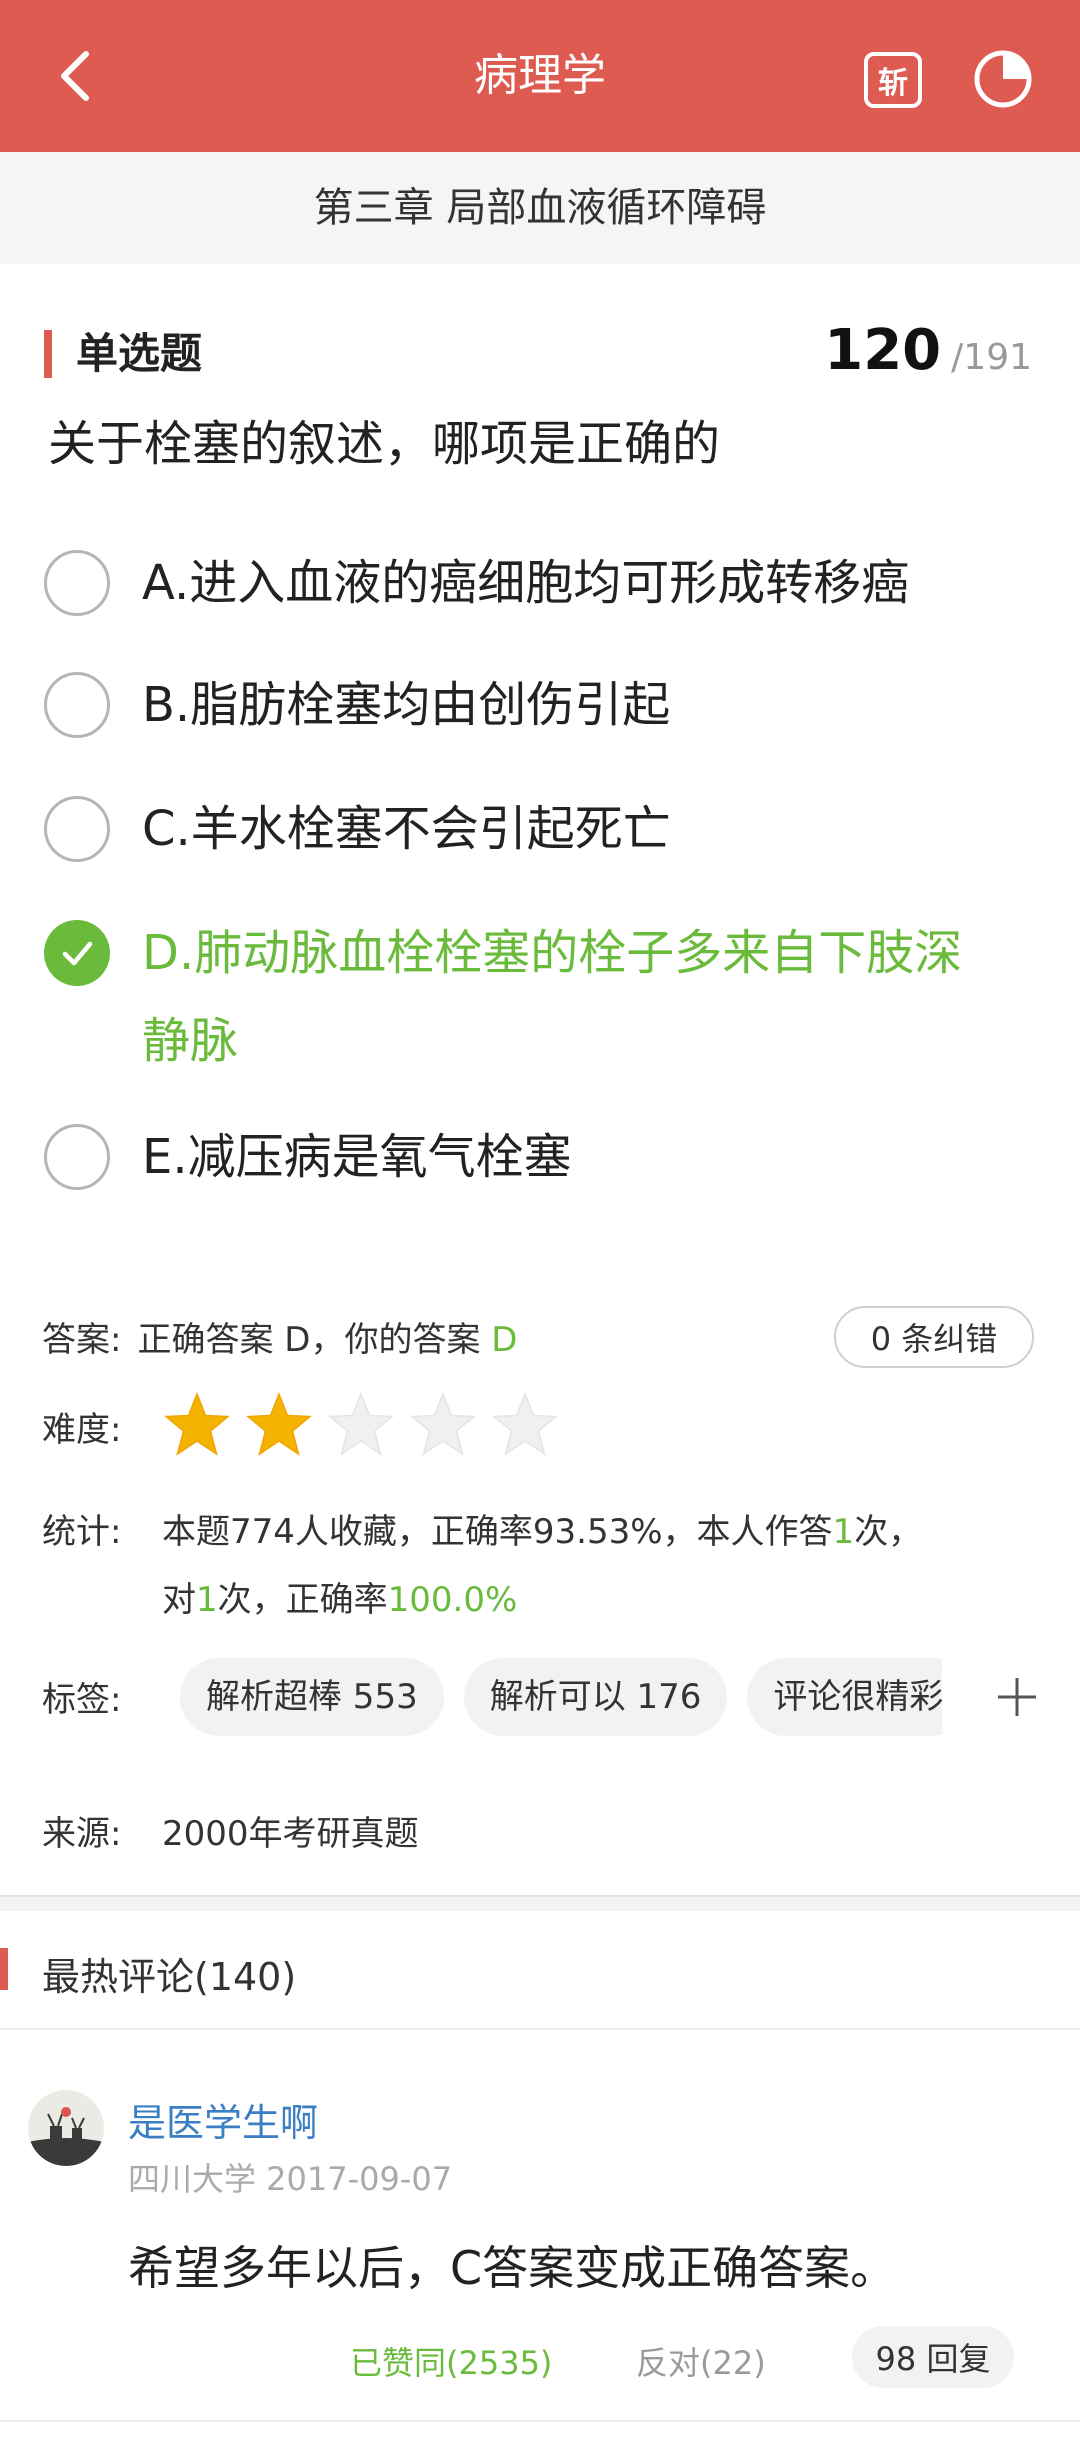  Describe the element at coordinates (540, 208) in the screenshot. I see `chapter-title: 第三章 局部血液循环障碍` at that location.